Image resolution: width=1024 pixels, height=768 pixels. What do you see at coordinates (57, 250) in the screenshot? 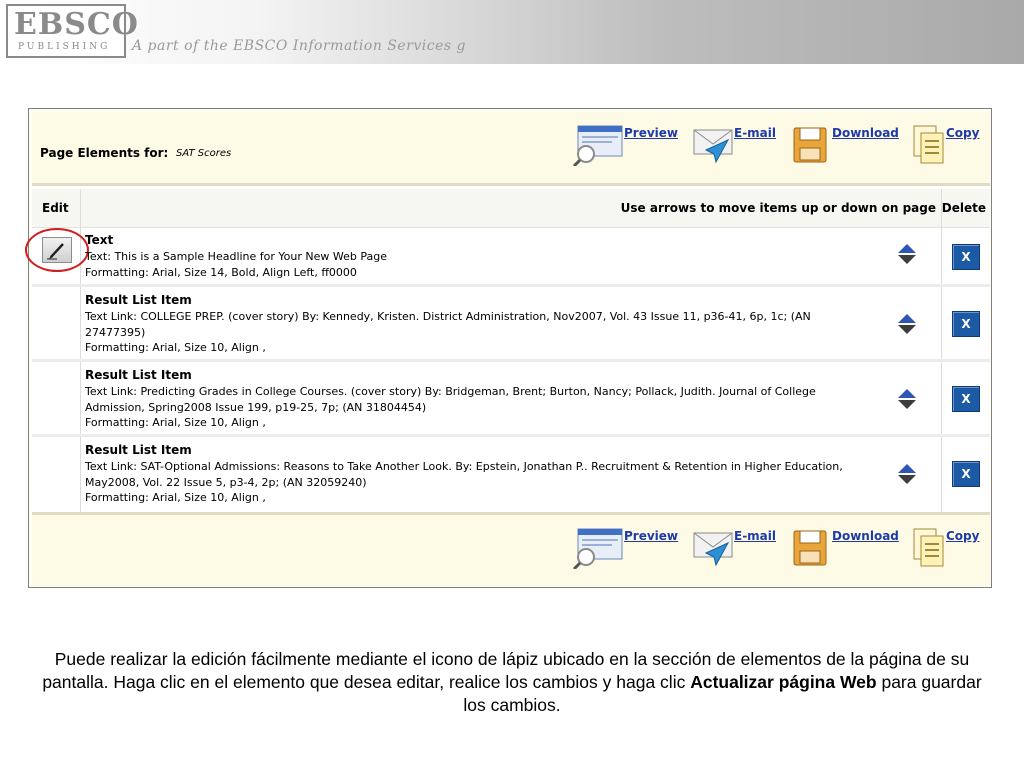
I see `highlight-circle` at bounding box center [57, 250].